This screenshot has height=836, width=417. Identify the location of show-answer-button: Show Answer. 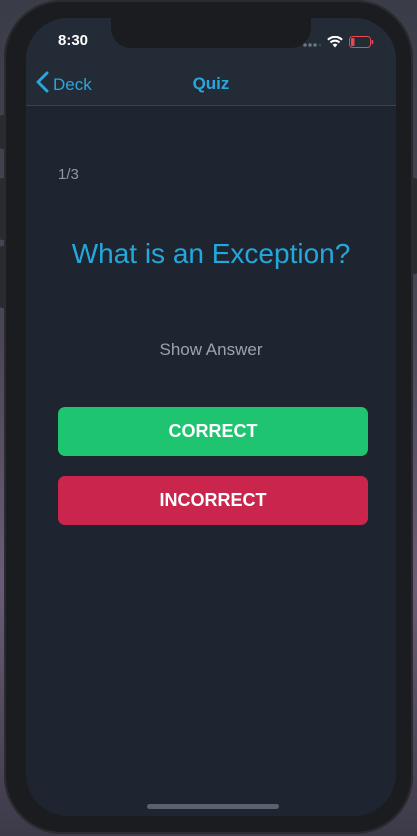
(211, 350).